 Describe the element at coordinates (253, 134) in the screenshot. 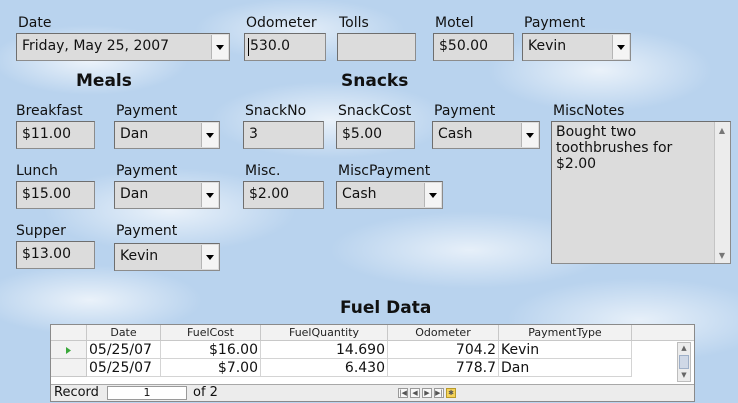

I see `snackno-value: 3` at that location.